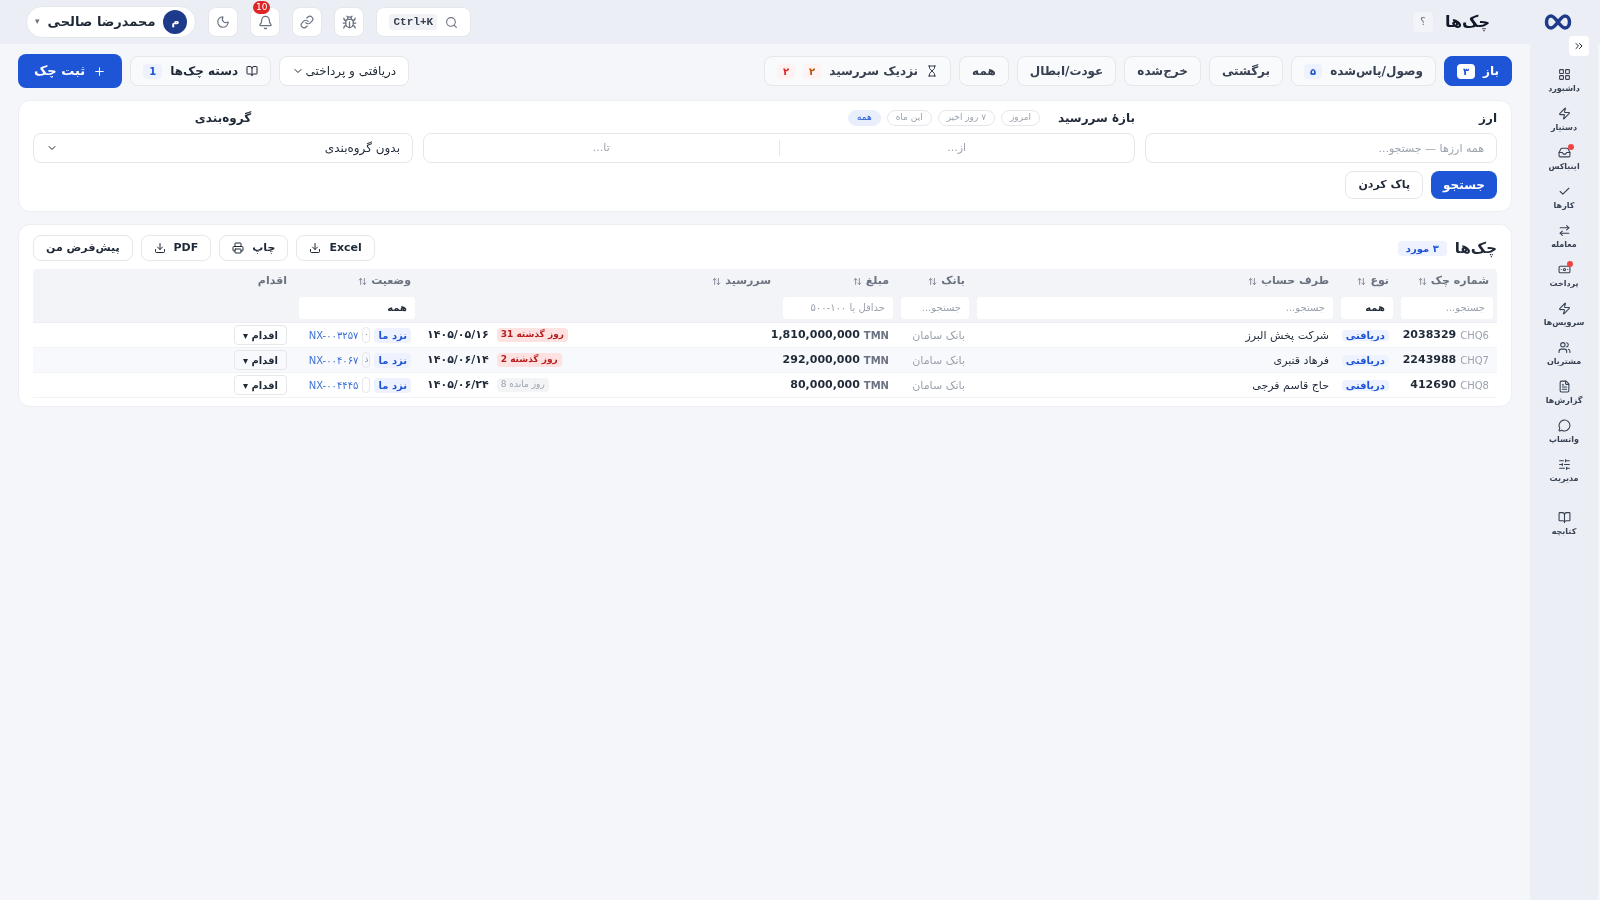 Image resolution: width=1600 pixels, height=900 pixels. I want to click on column-header: نوع, so click(1379, 281).